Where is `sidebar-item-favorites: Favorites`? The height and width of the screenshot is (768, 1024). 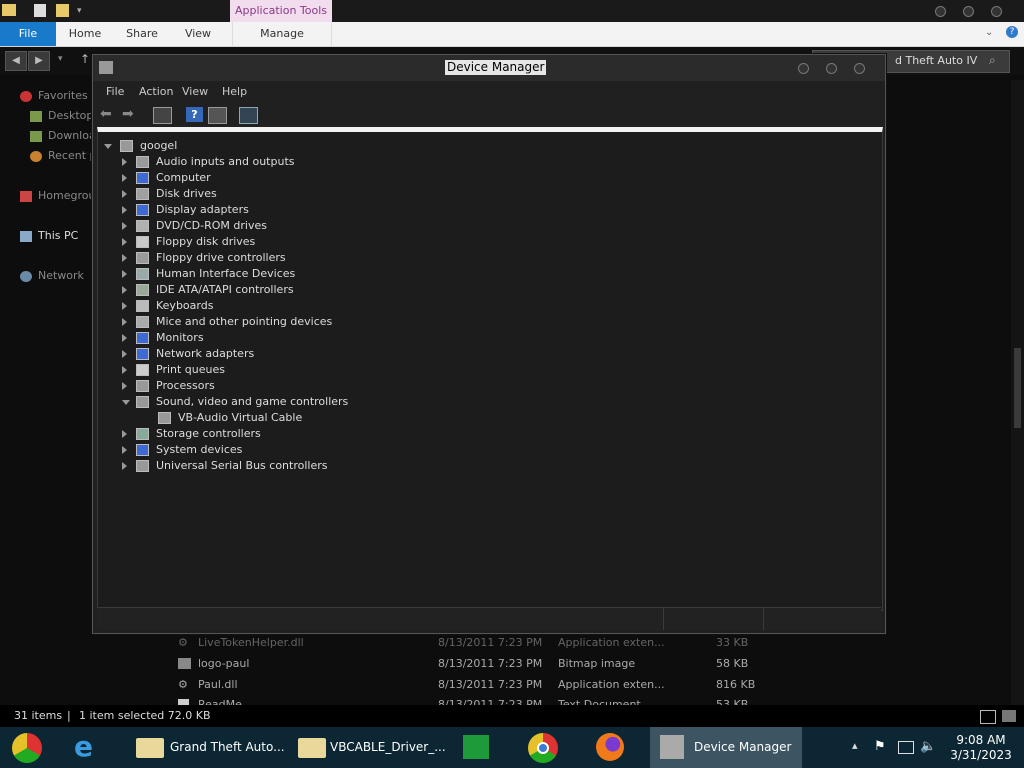 sidebar-item-favorites: Favorites is located at coordinates (54, 96).